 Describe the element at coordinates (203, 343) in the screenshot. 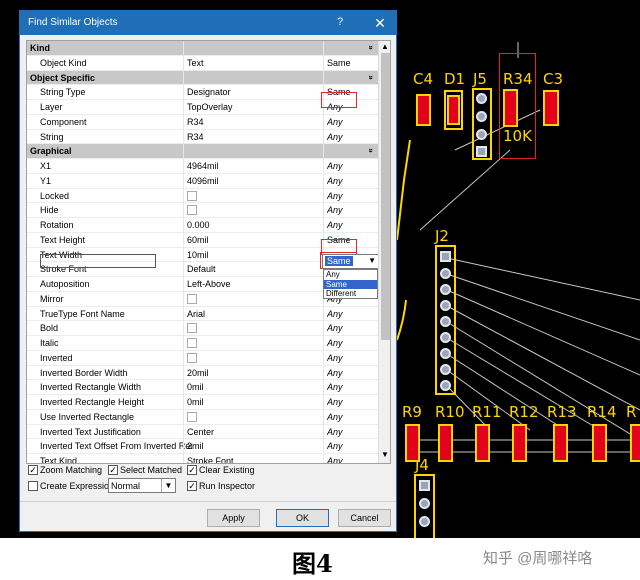

I see `grid-property-row: Italic Any` at that location.